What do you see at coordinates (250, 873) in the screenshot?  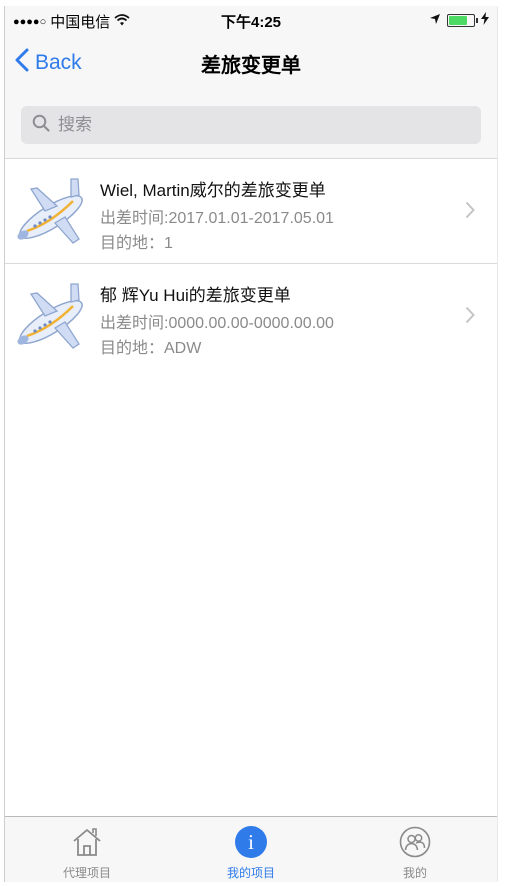 I see `tab-label: 我的项目` at bounding box center [250, 873].